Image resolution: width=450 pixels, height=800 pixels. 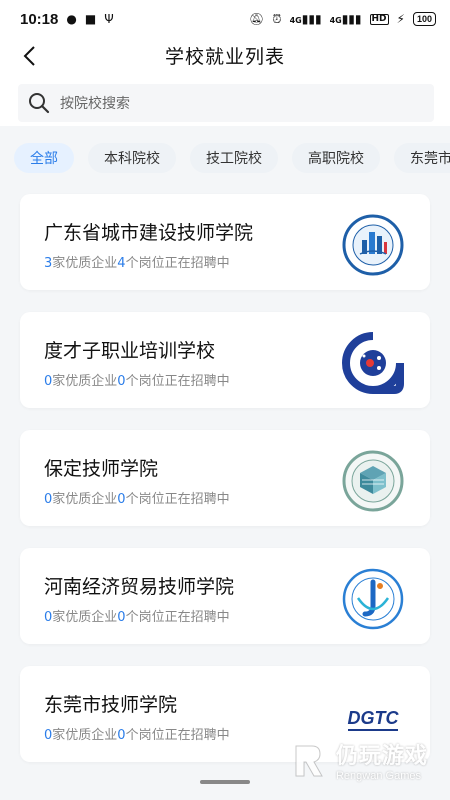 I want to click on watermark: 仍玩游戏 Rengwan Games, so click(x=359, y=760).